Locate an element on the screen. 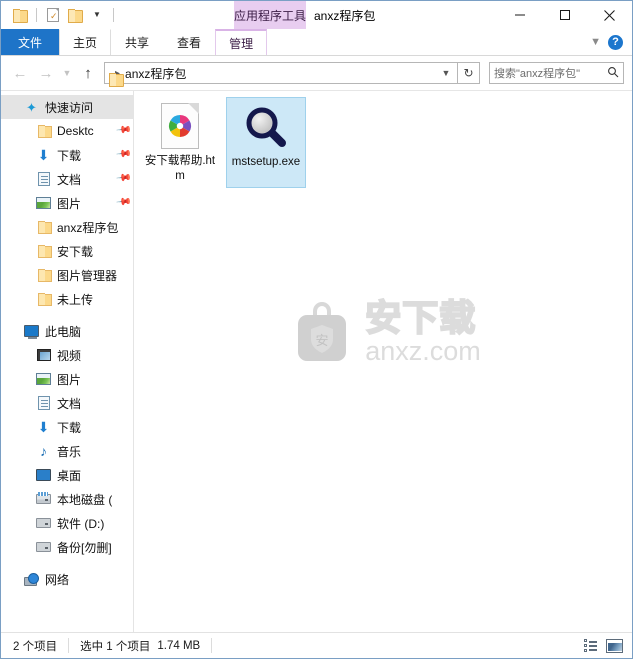 This screenshot has width=633, height=659. computer-icon is located at coordinates (31, 331).